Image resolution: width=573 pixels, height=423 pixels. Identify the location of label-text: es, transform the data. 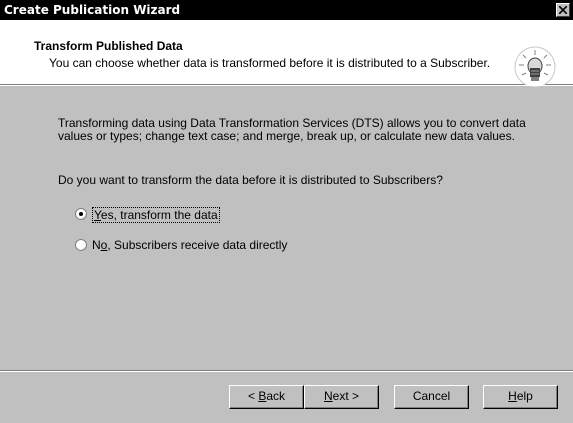
(159, 215).